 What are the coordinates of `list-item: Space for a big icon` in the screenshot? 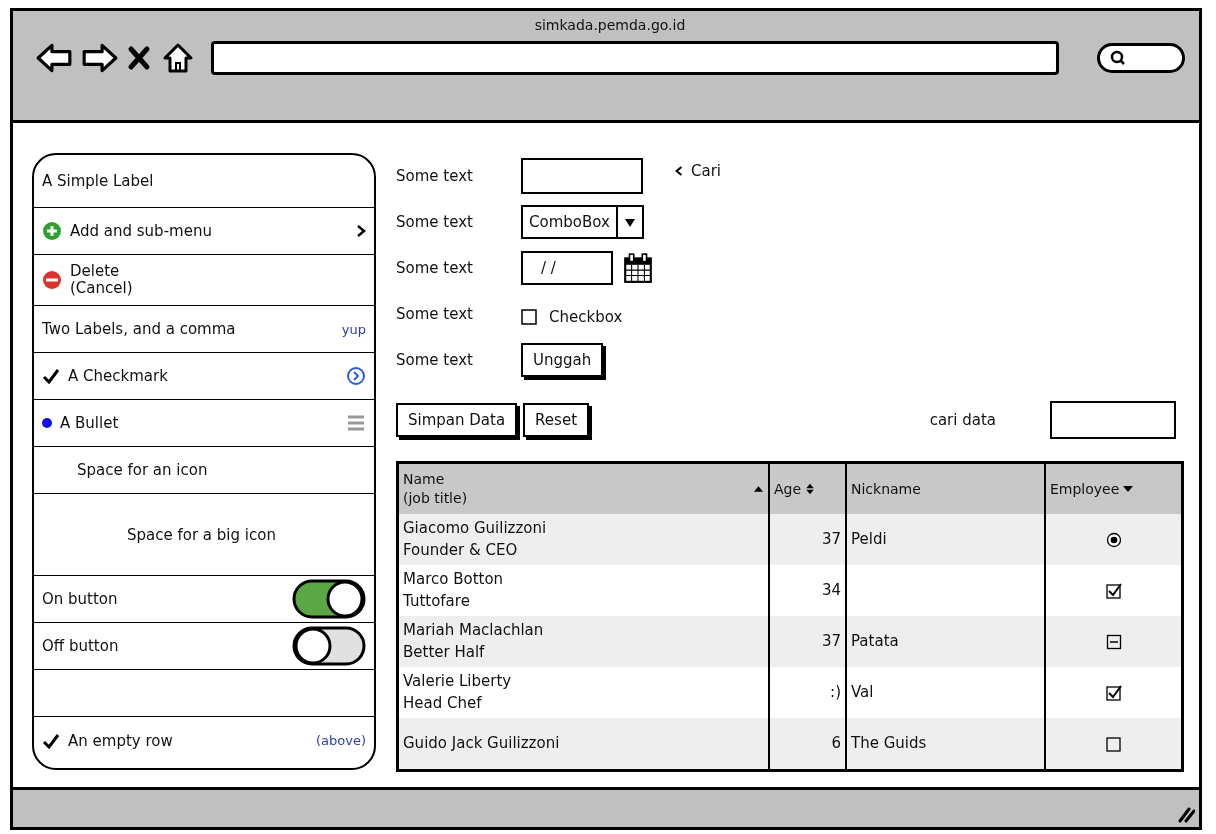 It's located at (204, 535).